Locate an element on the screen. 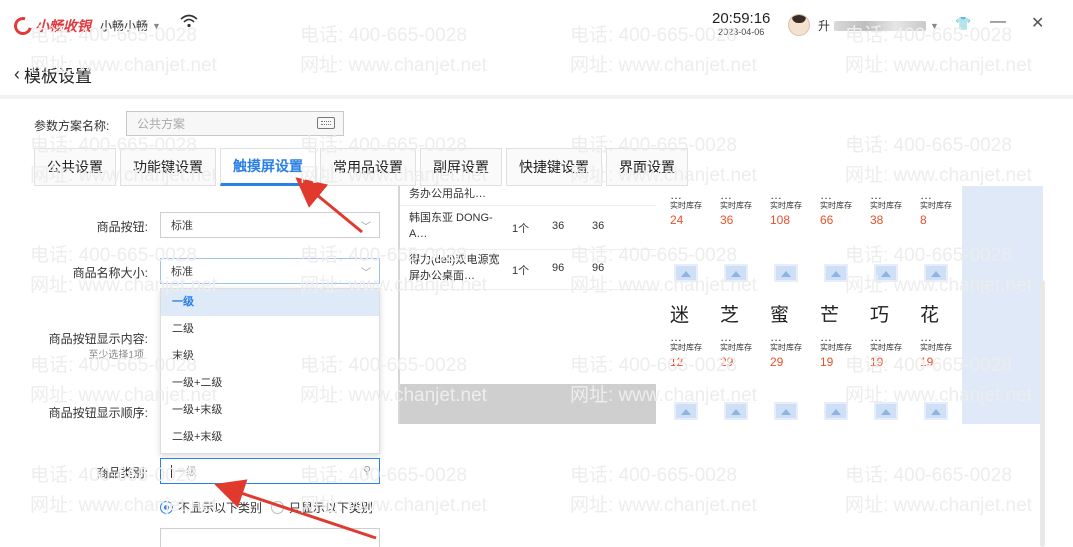  annotation-arrows is located at coordinates (295, 358).